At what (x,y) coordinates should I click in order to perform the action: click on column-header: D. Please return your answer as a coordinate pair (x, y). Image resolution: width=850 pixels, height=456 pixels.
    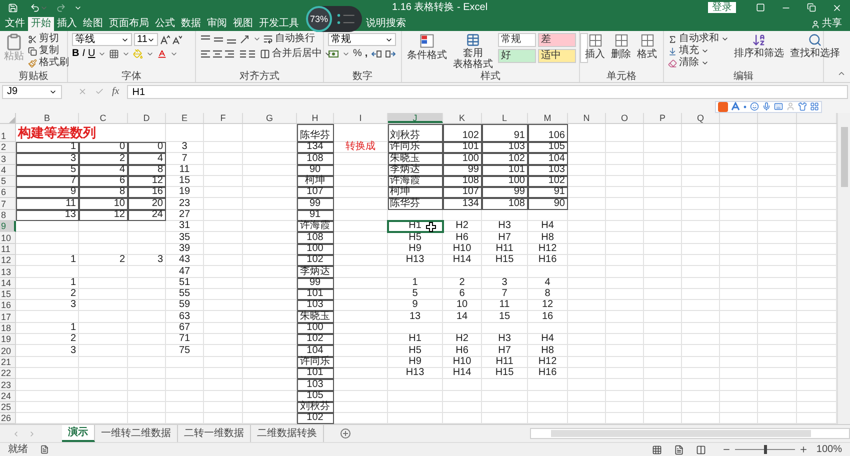
    Looking at the image, I should click on (147, 118).